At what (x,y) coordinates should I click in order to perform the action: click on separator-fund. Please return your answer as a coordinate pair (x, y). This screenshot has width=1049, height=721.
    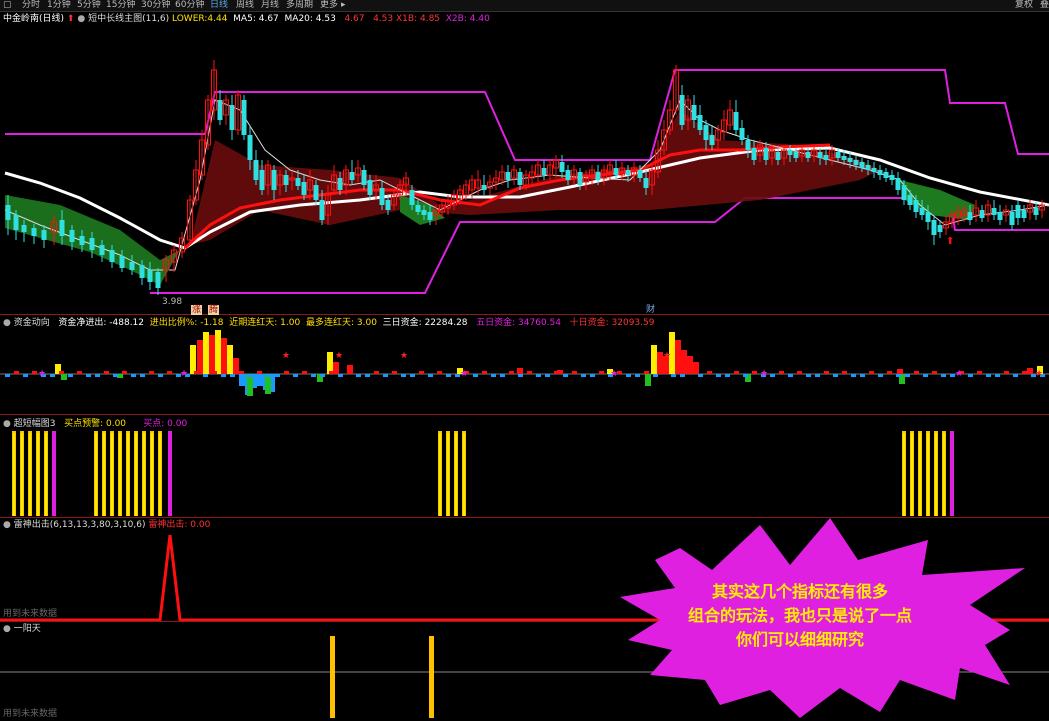
    Looking at the image, I should click on (524, 414).